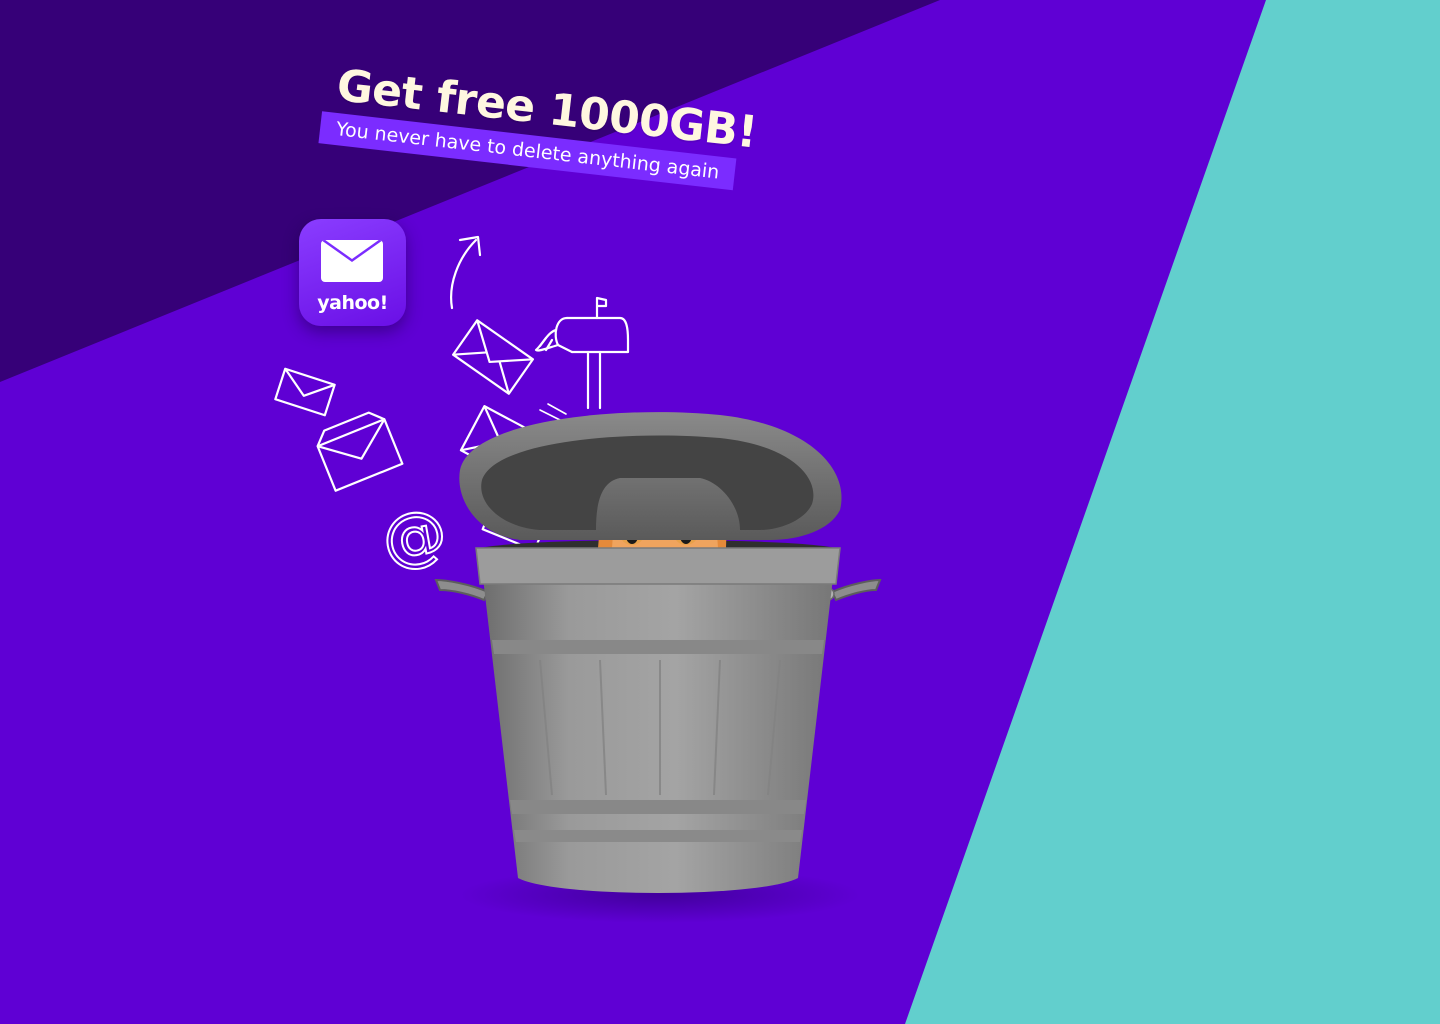 This screenshot has width=1440, height=1024. Describe the element at coordinates (650, 476) in the screenshot. I see `trash-can-lid` at that location.